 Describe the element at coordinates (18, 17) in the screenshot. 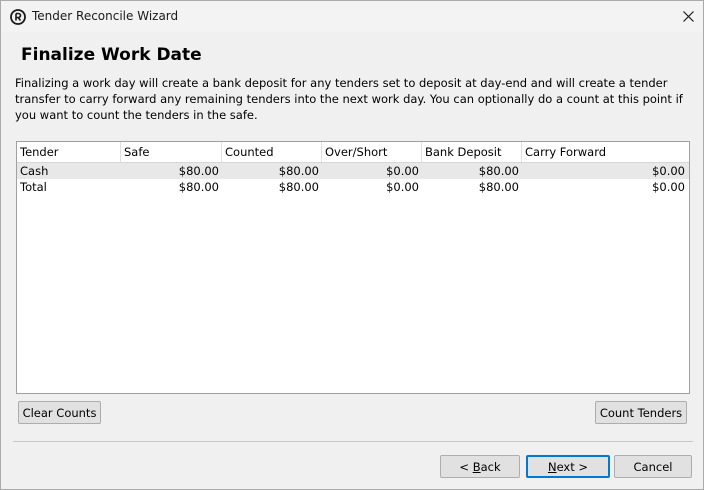

I see `app-logo-icon` at that location.